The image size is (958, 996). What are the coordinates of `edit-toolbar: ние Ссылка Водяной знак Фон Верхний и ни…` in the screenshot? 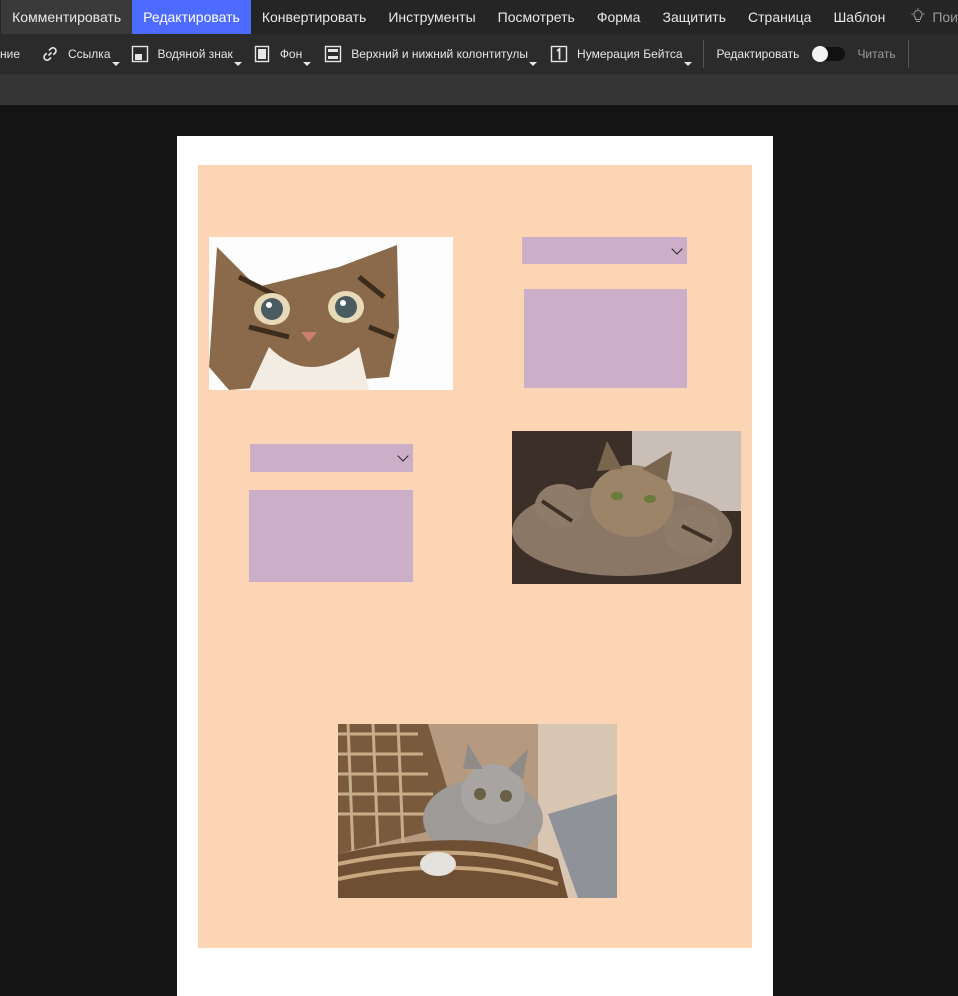 It's located at (479, 54).